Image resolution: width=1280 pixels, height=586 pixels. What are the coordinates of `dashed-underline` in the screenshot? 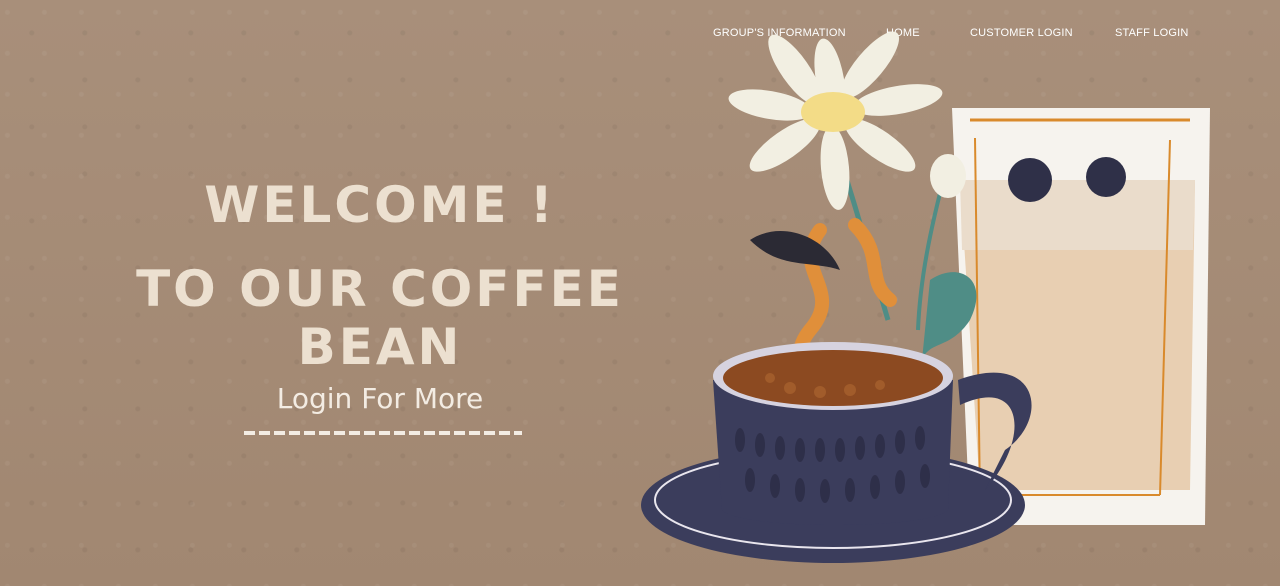 It's located at (383, 433).